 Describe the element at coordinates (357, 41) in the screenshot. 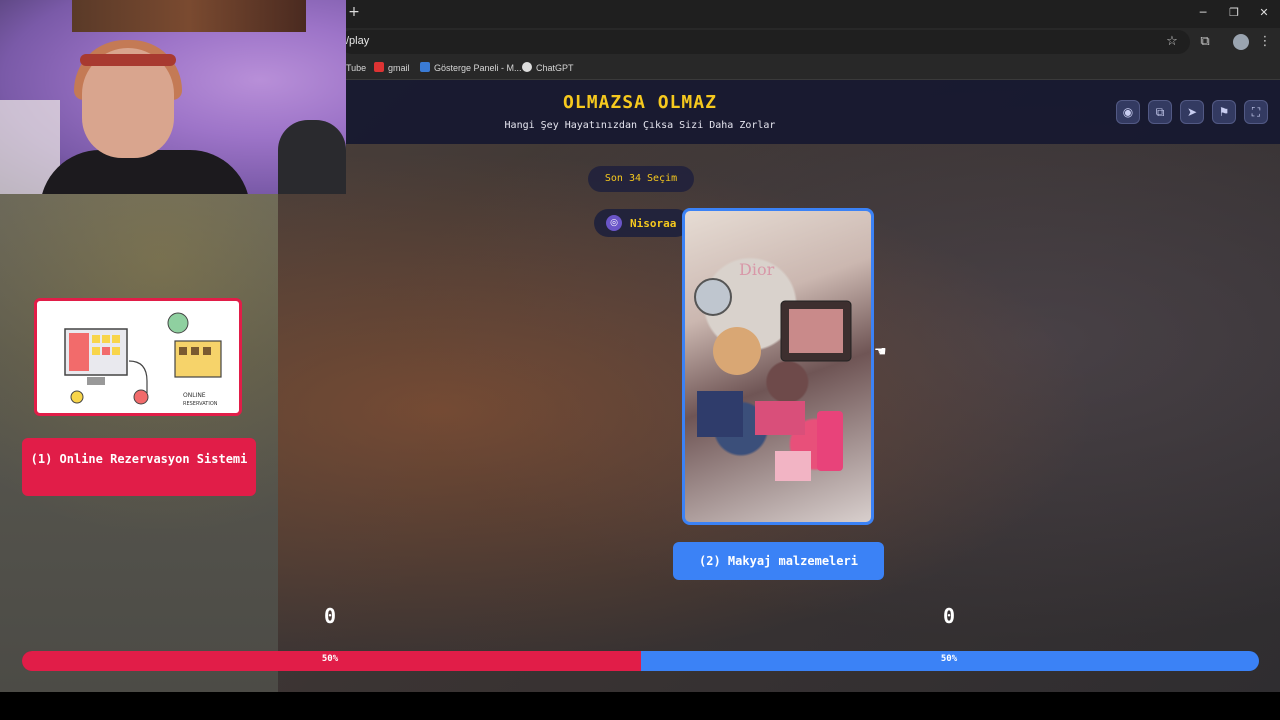

I see `address-text: /play` at that location.